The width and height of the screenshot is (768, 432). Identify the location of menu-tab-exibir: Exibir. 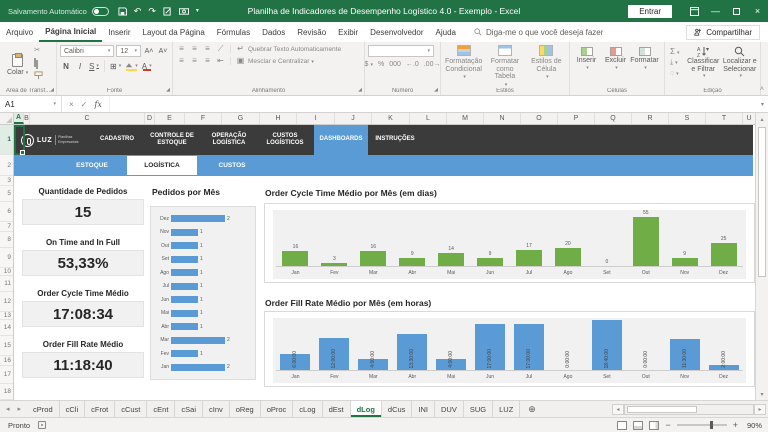
(348, 32).